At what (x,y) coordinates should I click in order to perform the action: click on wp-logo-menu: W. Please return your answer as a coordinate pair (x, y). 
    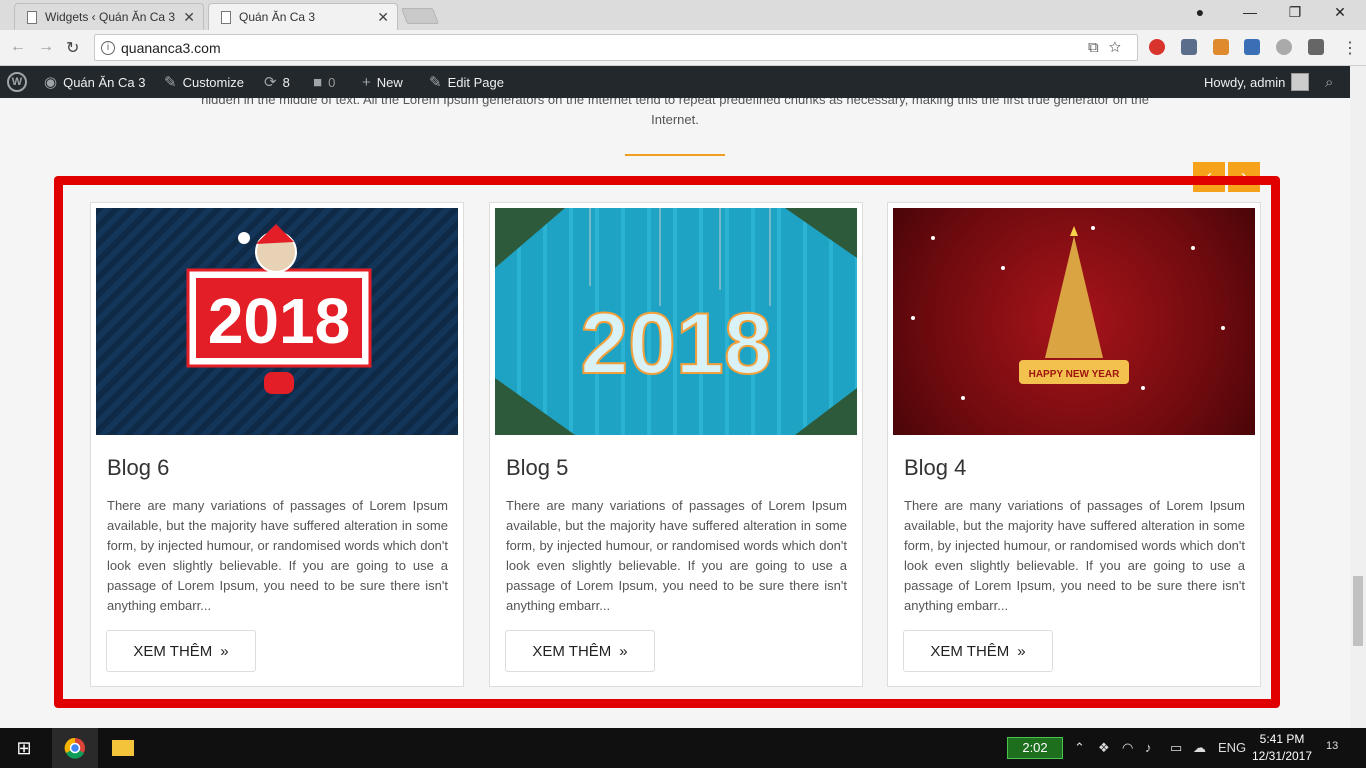
    Looking at the image, I should click on (17, 82).